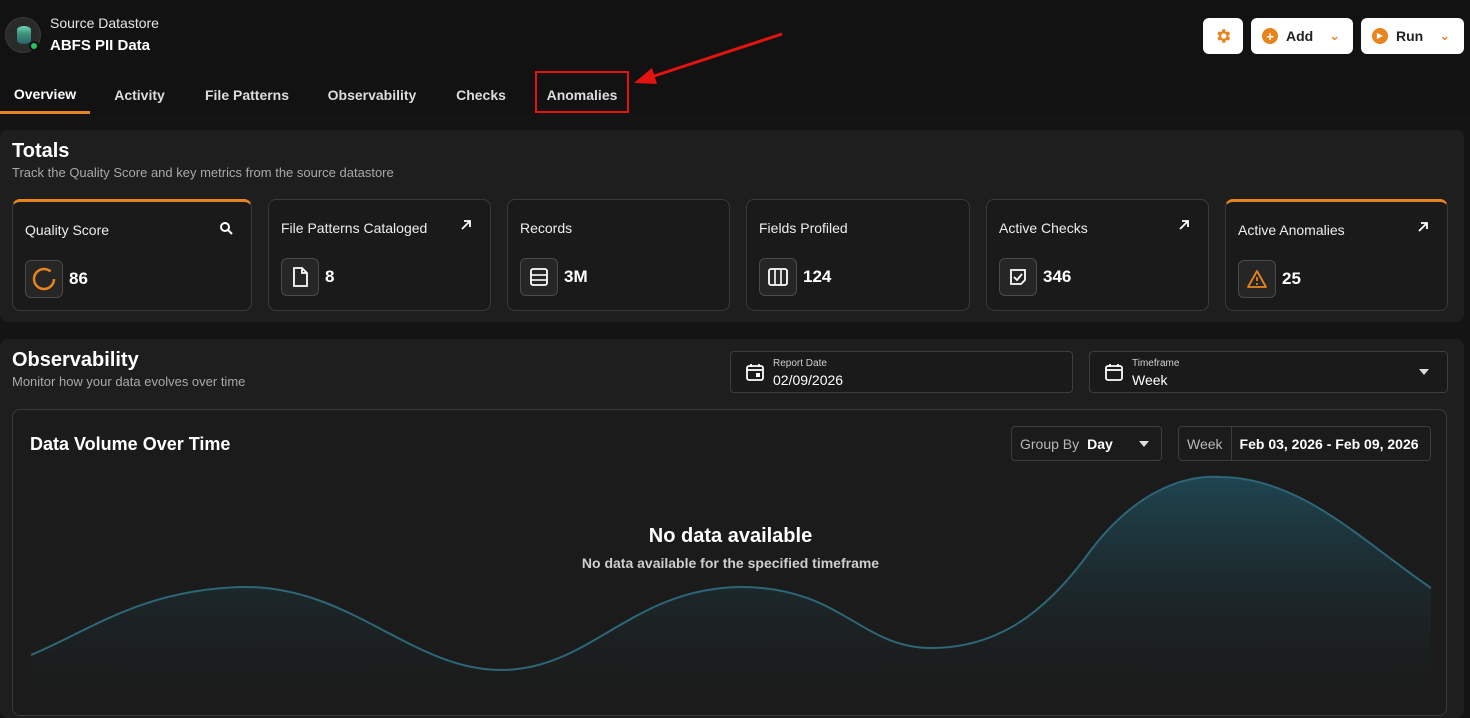 The width and height of the screenshot is (1470, 718). Describe the element at coordinates (1057, 276) in the screenshot. I see `card-value: 346` at that location.